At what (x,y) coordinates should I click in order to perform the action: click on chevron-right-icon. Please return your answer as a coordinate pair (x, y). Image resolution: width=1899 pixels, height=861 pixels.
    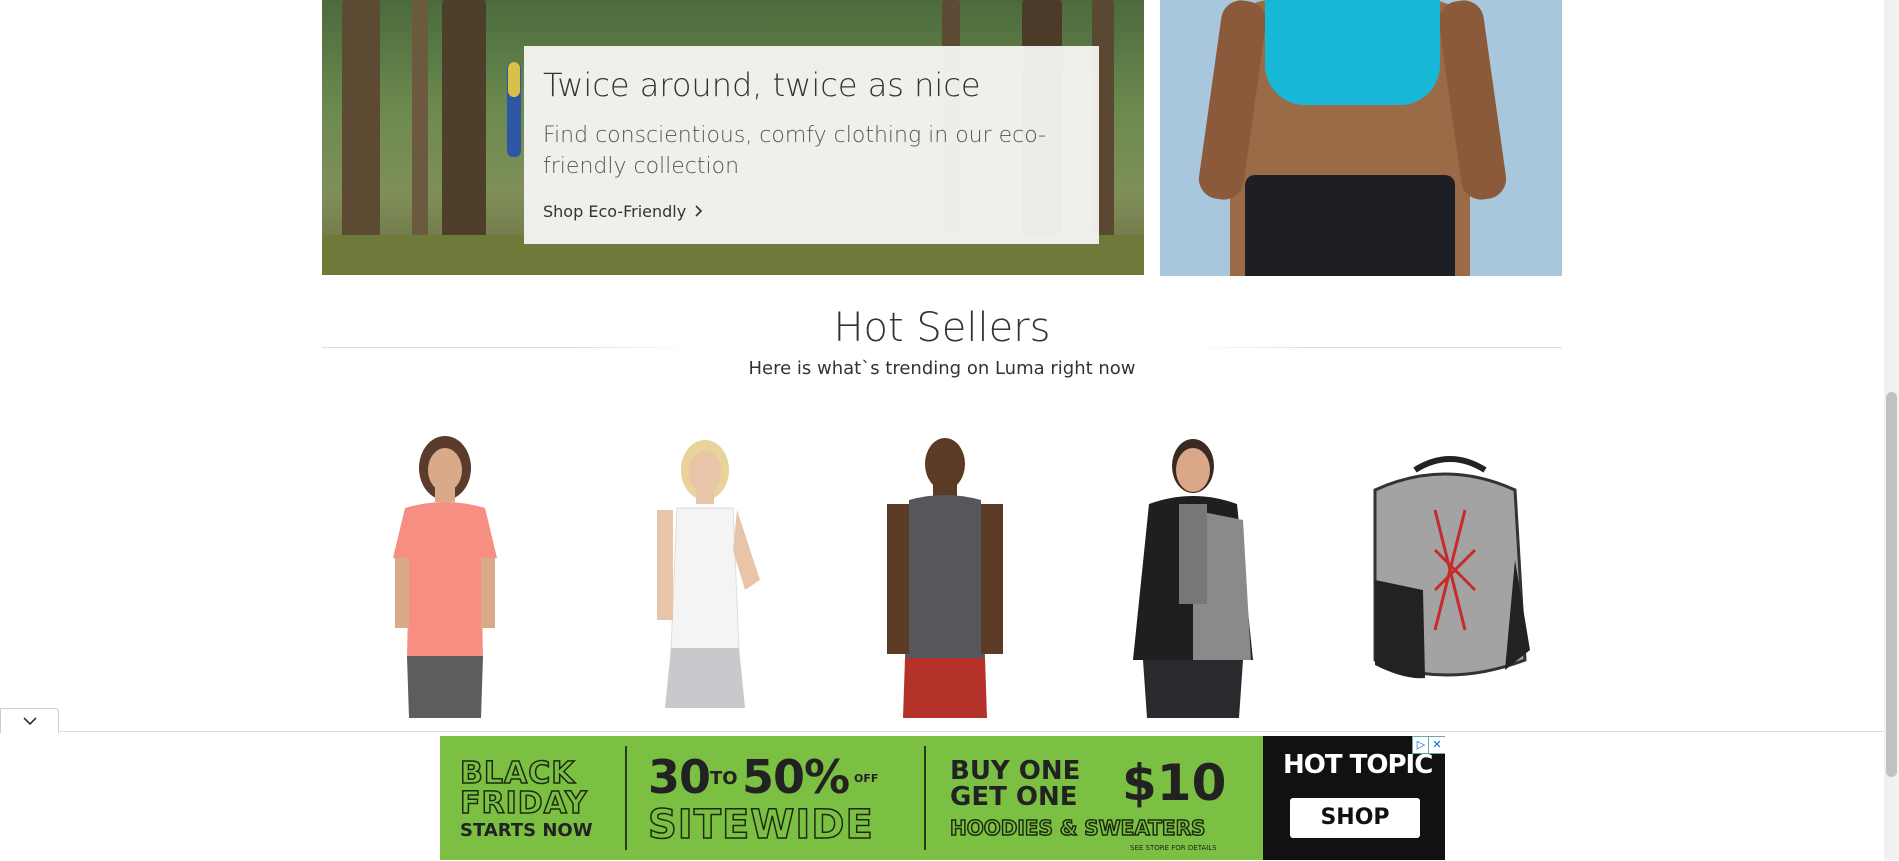
    Looking at the image, I should click on (698, 213).